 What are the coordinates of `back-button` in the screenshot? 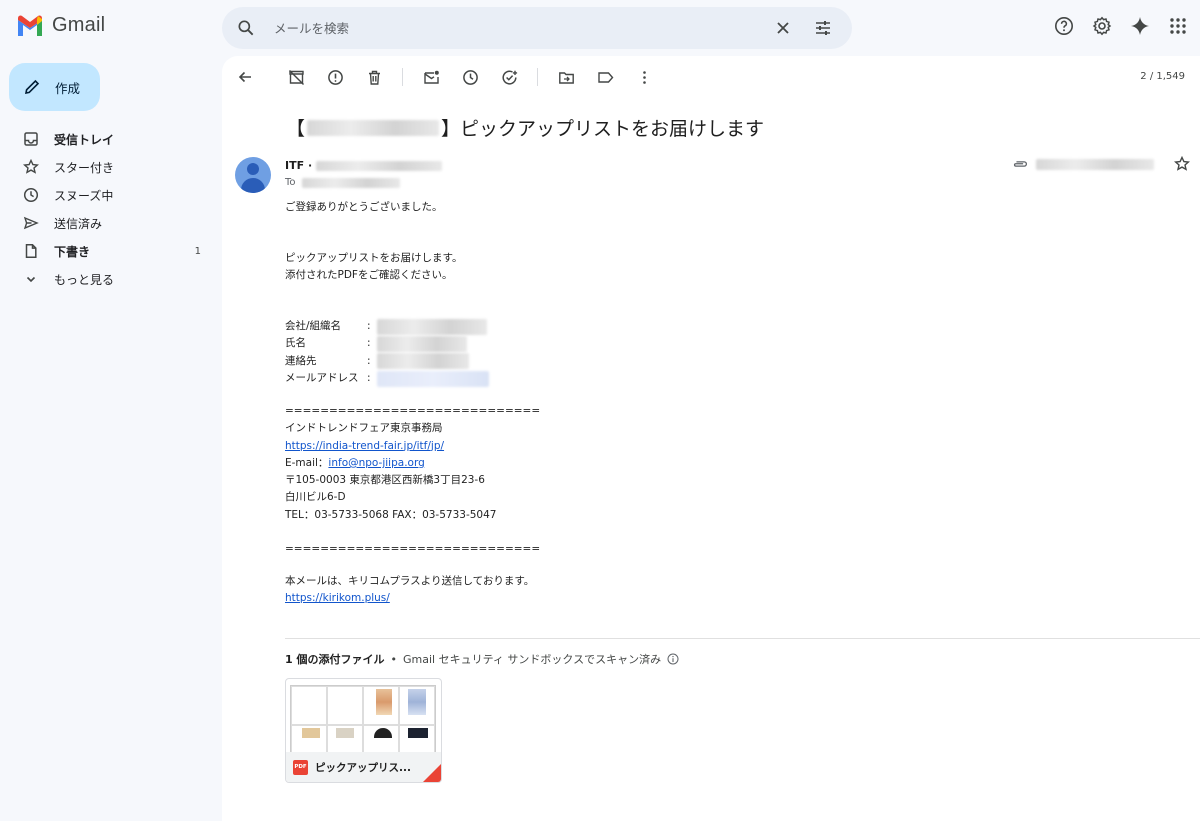 It's located at (245, 77).